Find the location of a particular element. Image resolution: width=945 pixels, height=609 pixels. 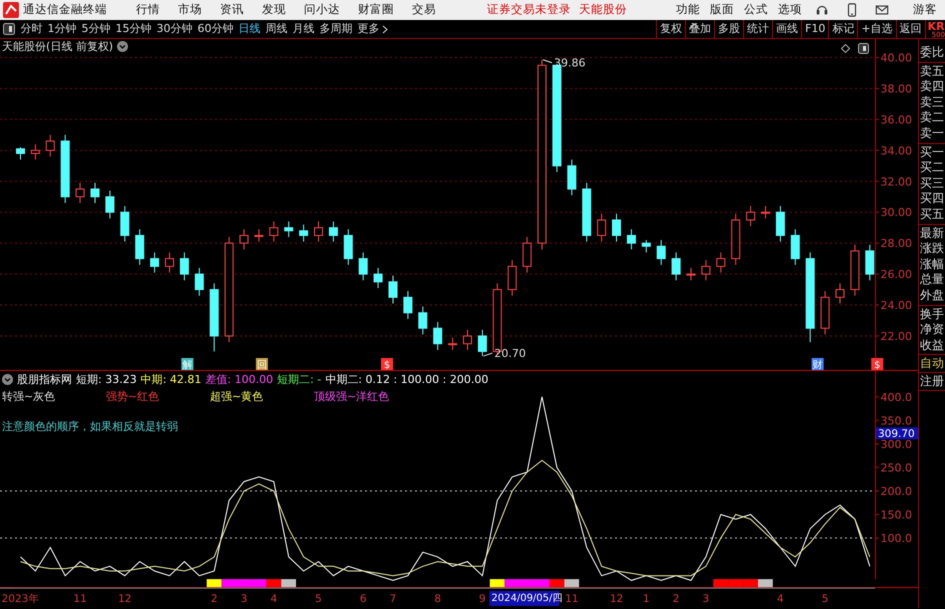

headset-icon is located at coordinates (822, 10).